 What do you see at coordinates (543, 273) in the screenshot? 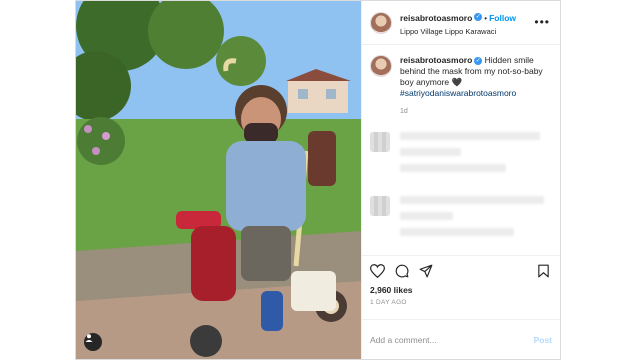
I see `bookmark-icon` at bounding box center [543, 273].